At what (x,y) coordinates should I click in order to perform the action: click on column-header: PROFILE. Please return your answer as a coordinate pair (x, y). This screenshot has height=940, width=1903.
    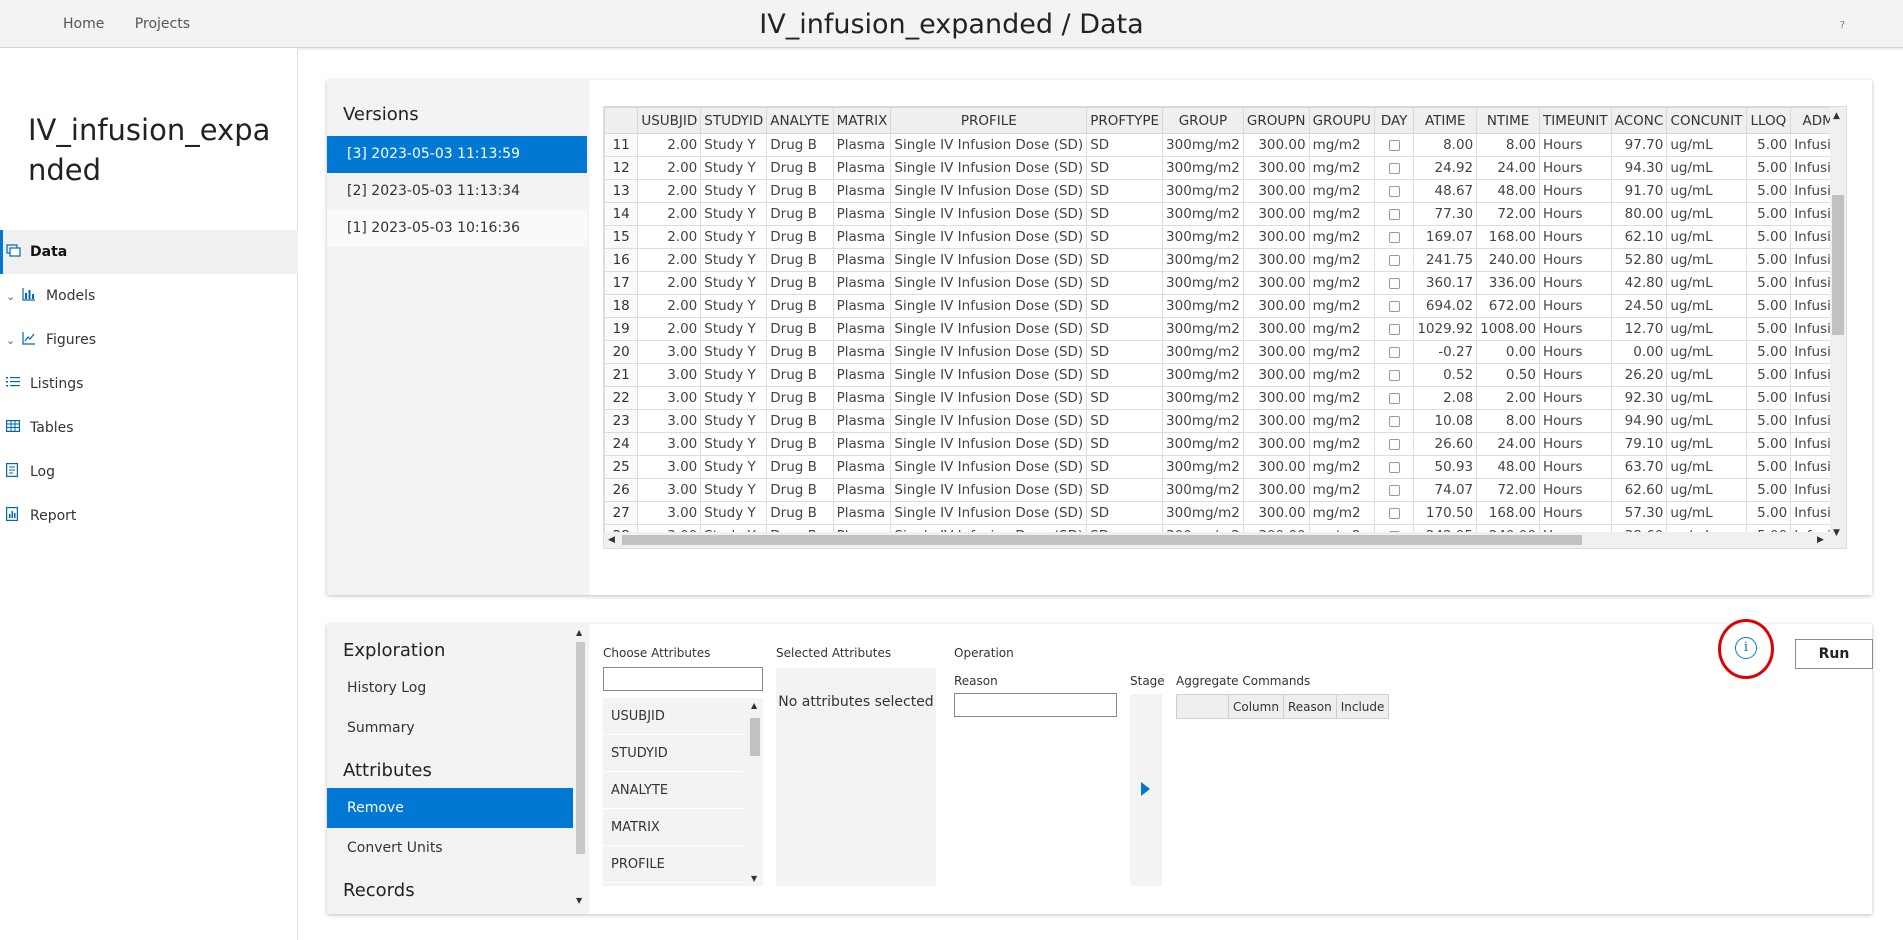
    Looking at the image, I should click on (989, 120).